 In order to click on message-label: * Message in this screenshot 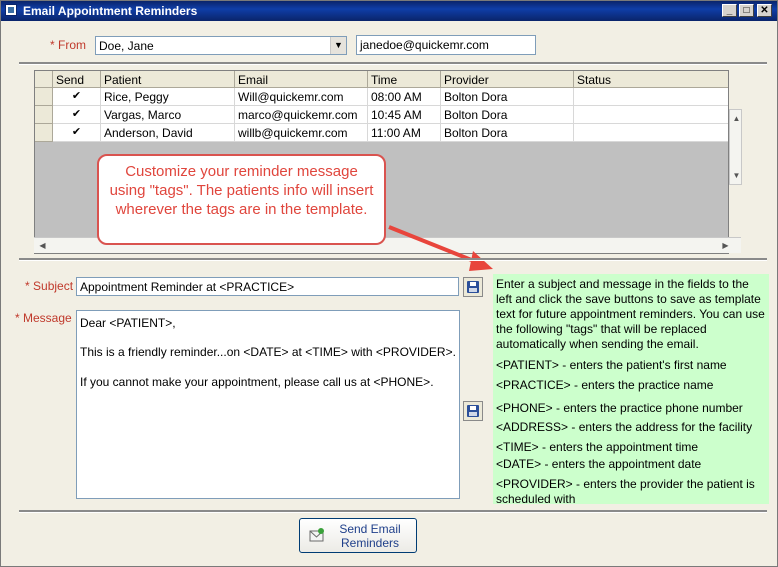, I will do `click(43, 318)`.